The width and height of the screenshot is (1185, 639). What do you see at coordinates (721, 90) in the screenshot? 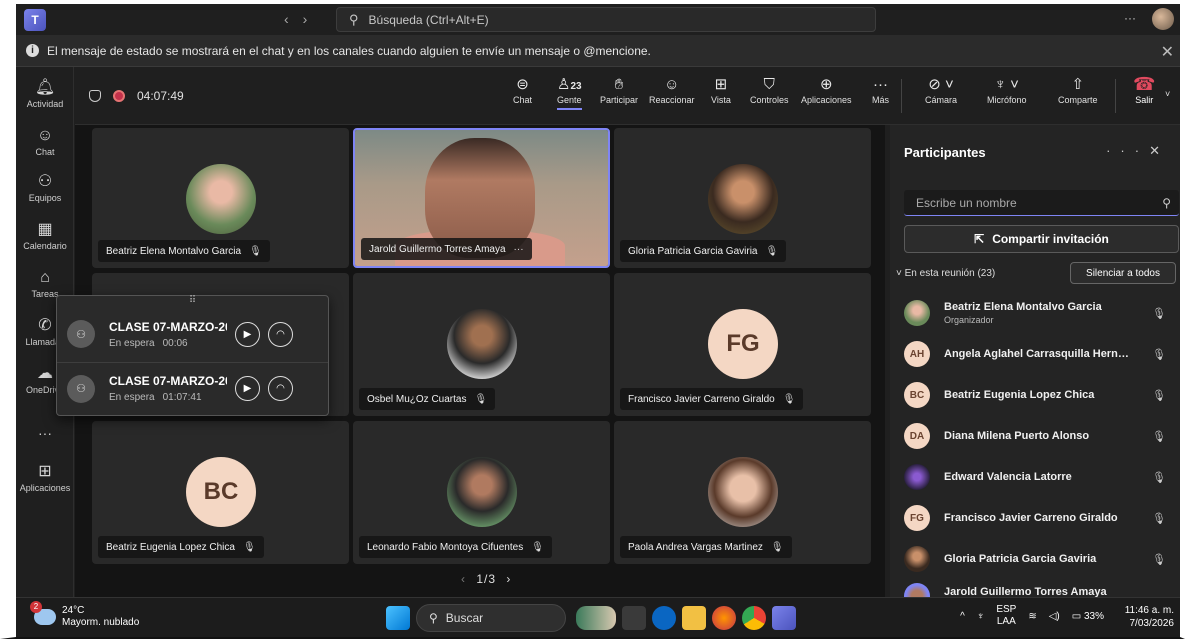
I see `view-button: ⊞ Vista` at bounding box center [721, 90].